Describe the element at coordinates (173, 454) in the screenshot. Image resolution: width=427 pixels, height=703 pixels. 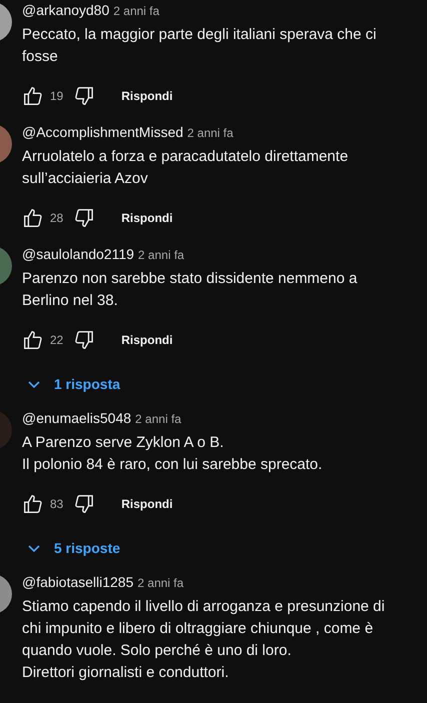
I see `comment-text: A Parenzo serve Zyklon A o B. Il polonio 84 è raro, con lui sarebbe sprecato.` at that location.